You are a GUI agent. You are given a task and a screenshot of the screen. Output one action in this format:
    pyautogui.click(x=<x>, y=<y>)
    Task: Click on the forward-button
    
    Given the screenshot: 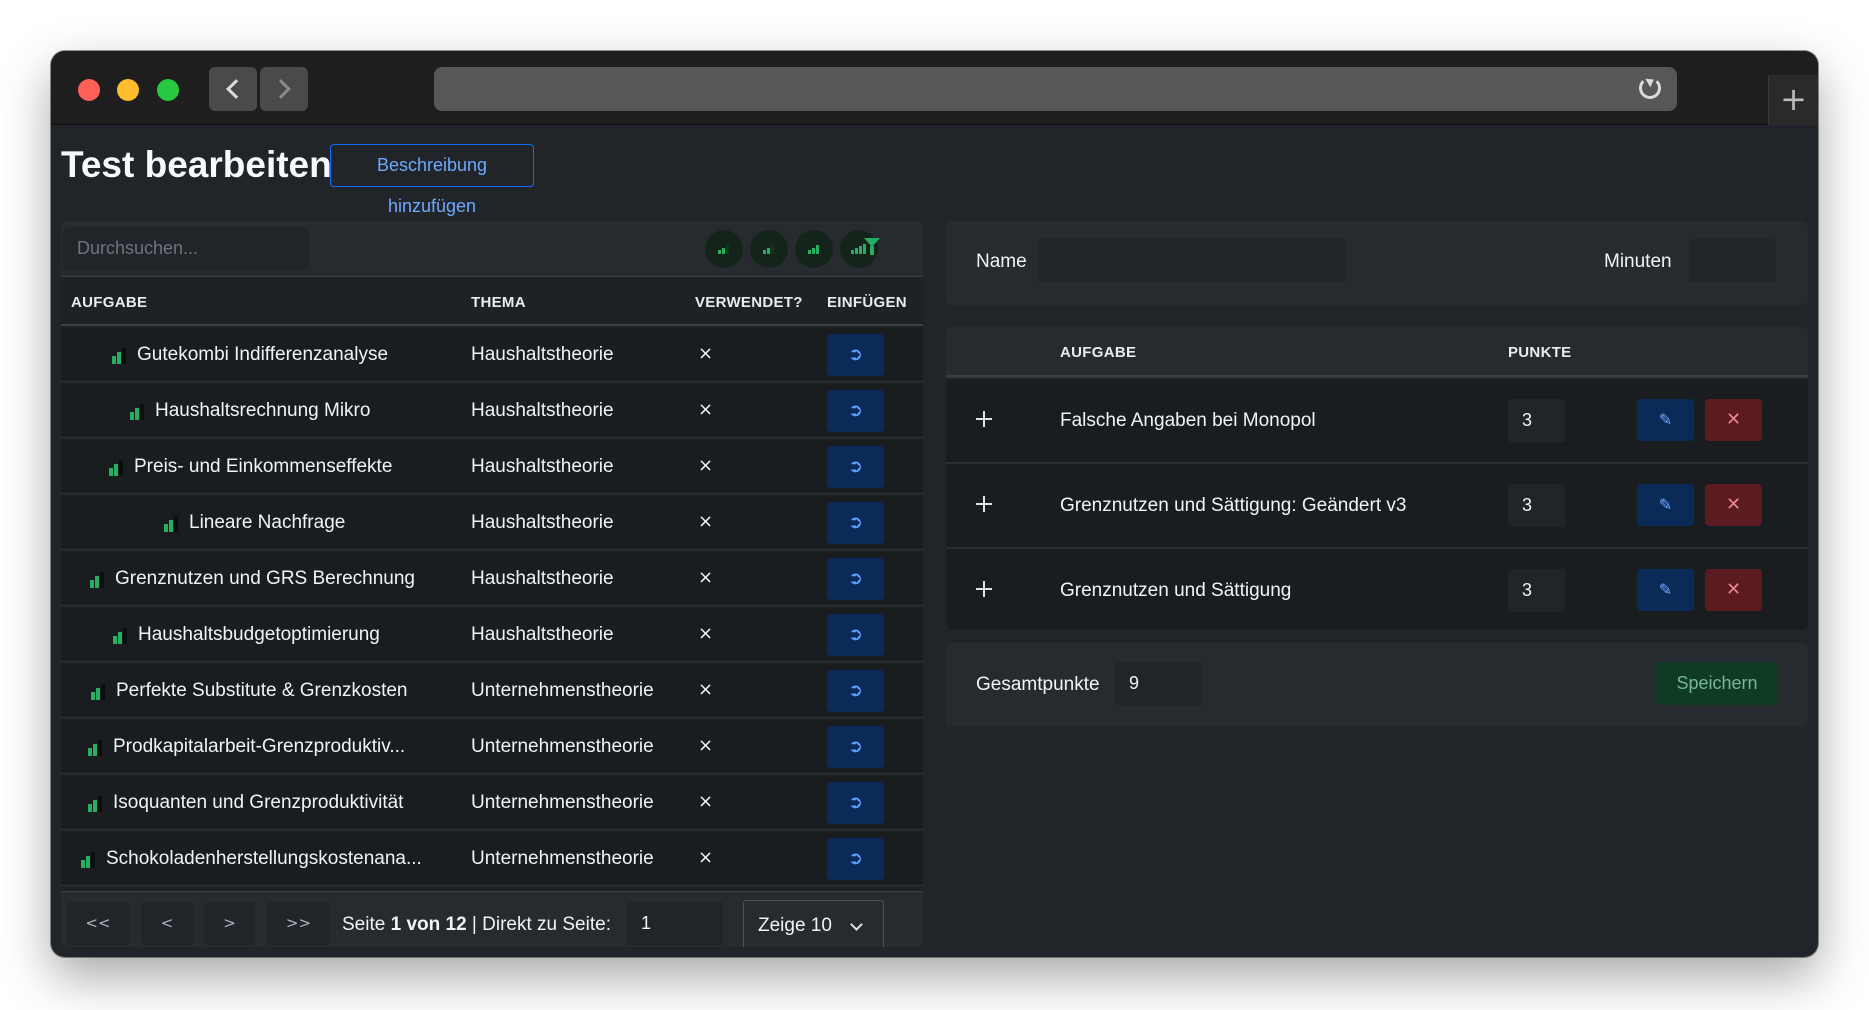 What is the action you would take?
    pyautogui.click(x=284, y=89)
    